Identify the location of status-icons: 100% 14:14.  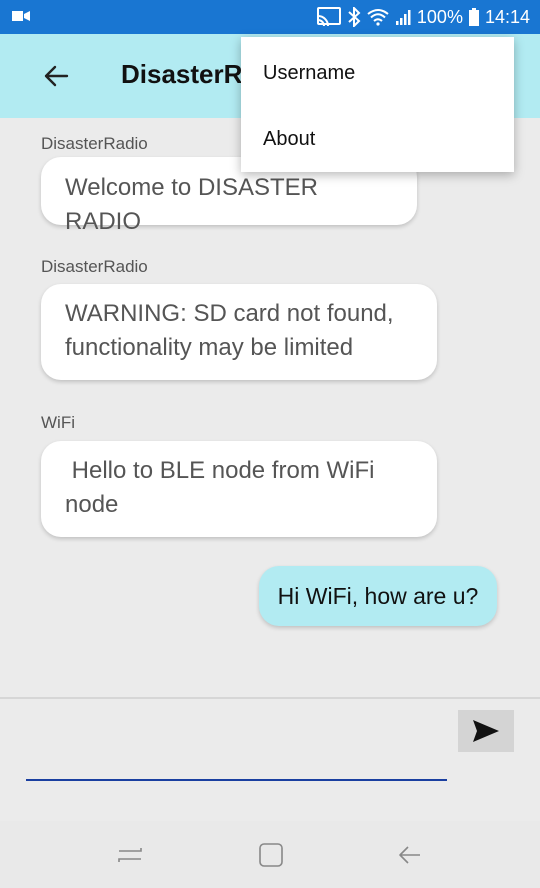
(423, 17).